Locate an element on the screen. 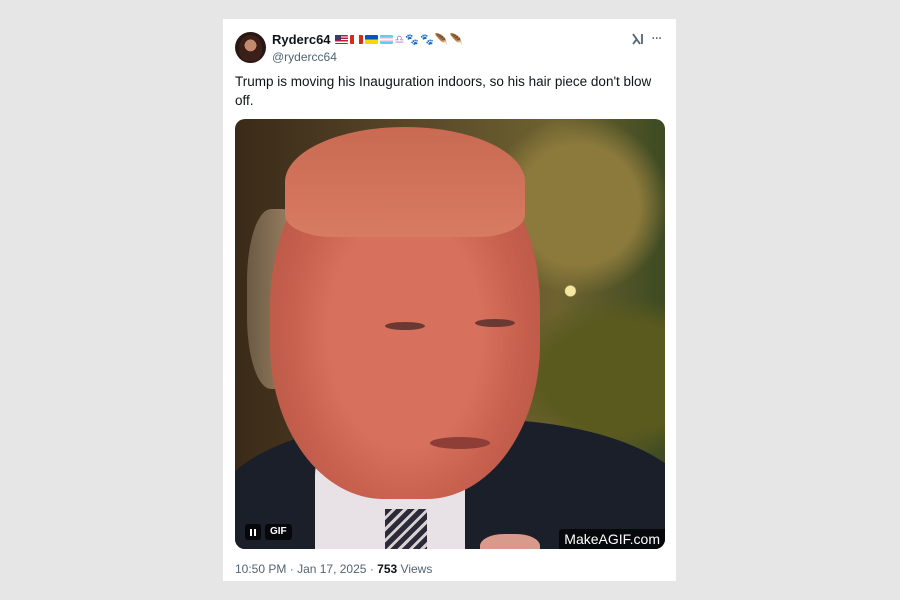  views-label: Views is located at coordinates (416, 569).